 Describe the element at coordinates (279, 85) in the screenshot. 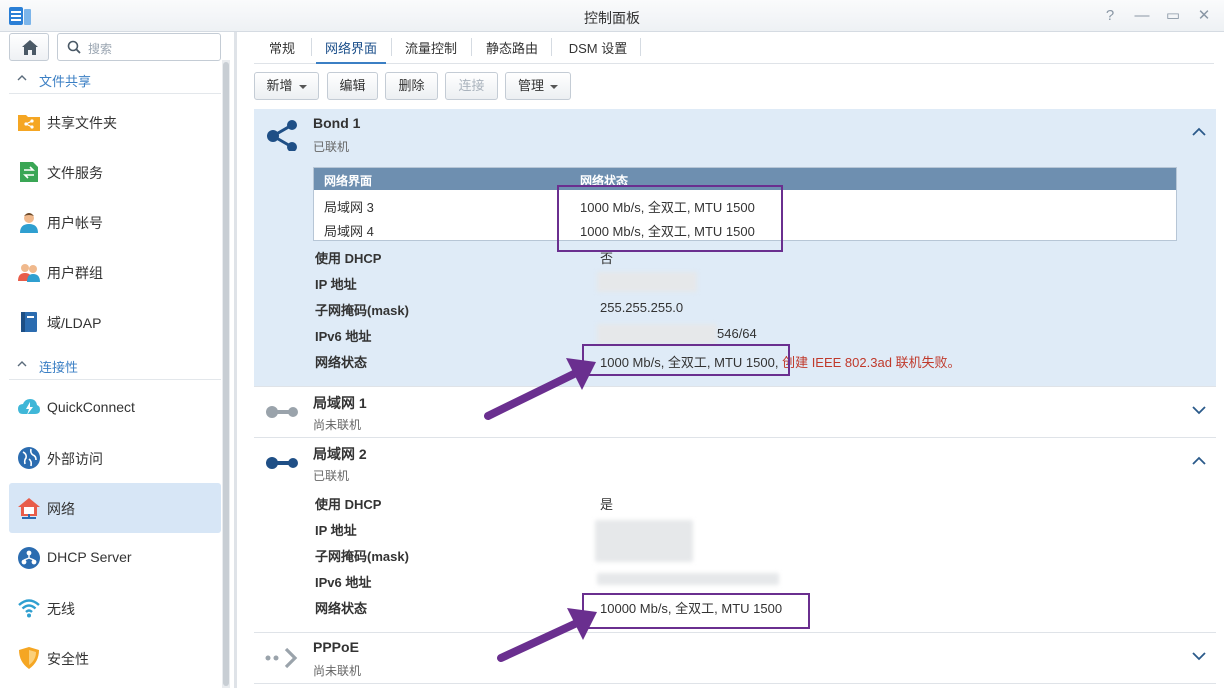

I see `create-label: 新增` at that location.